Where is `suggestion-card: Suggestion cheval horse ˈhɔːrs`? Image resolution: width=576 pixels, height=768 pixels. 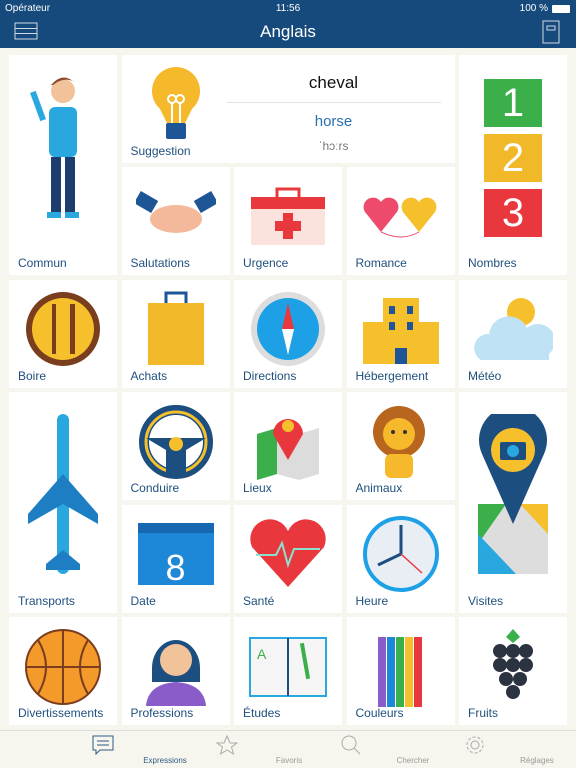
suggestion-card: Suggestion cheval horse ˈhɔːrs is located at coordinates (288, 109).